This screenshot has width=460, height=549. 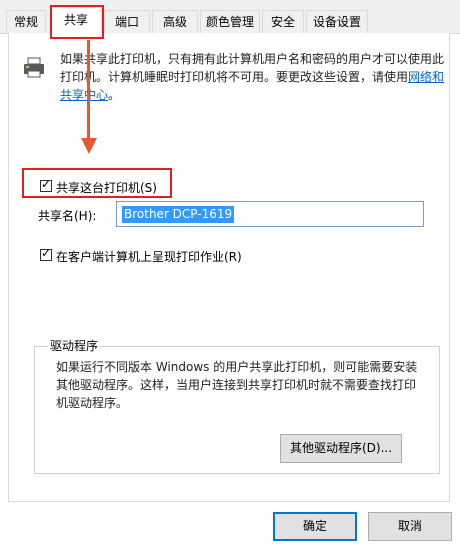 What do you see at coordinates (34, 67) in the screenshot?
I see `printer-icon` at bounding box center [34, 67].